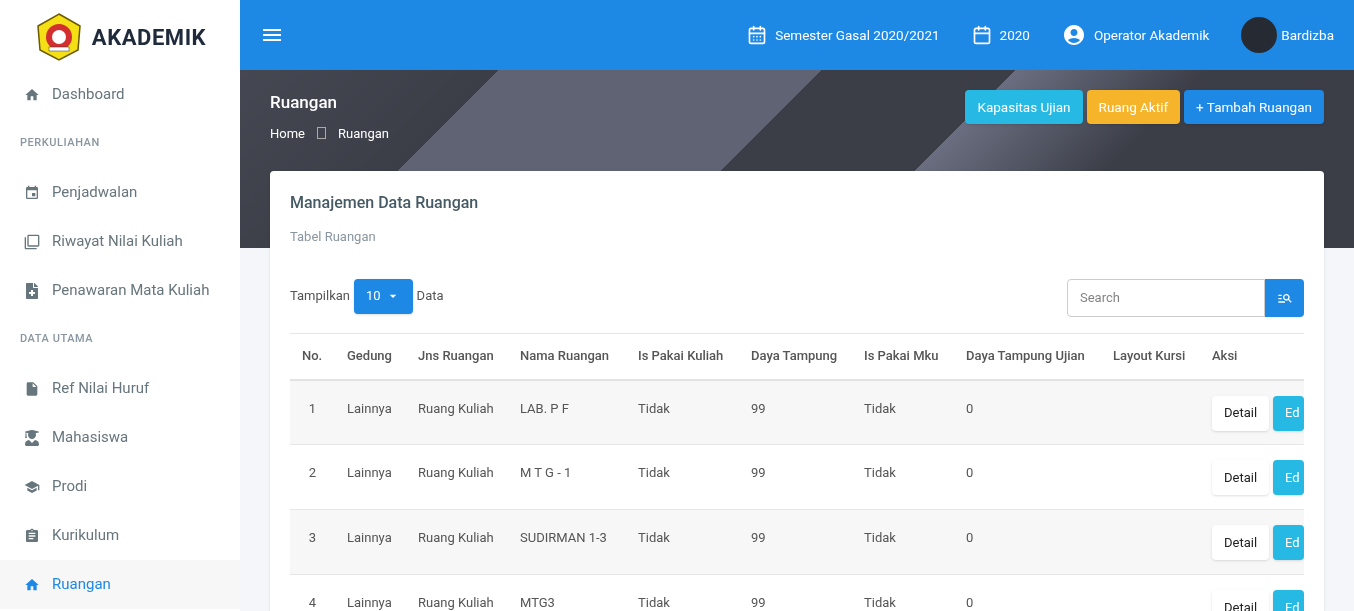 The height and width of the screenshot is (611, 1354). Describe the element at coordinates (120, 535) in the screenshot. I see `sidebar-item: Kurikulum` at that location.